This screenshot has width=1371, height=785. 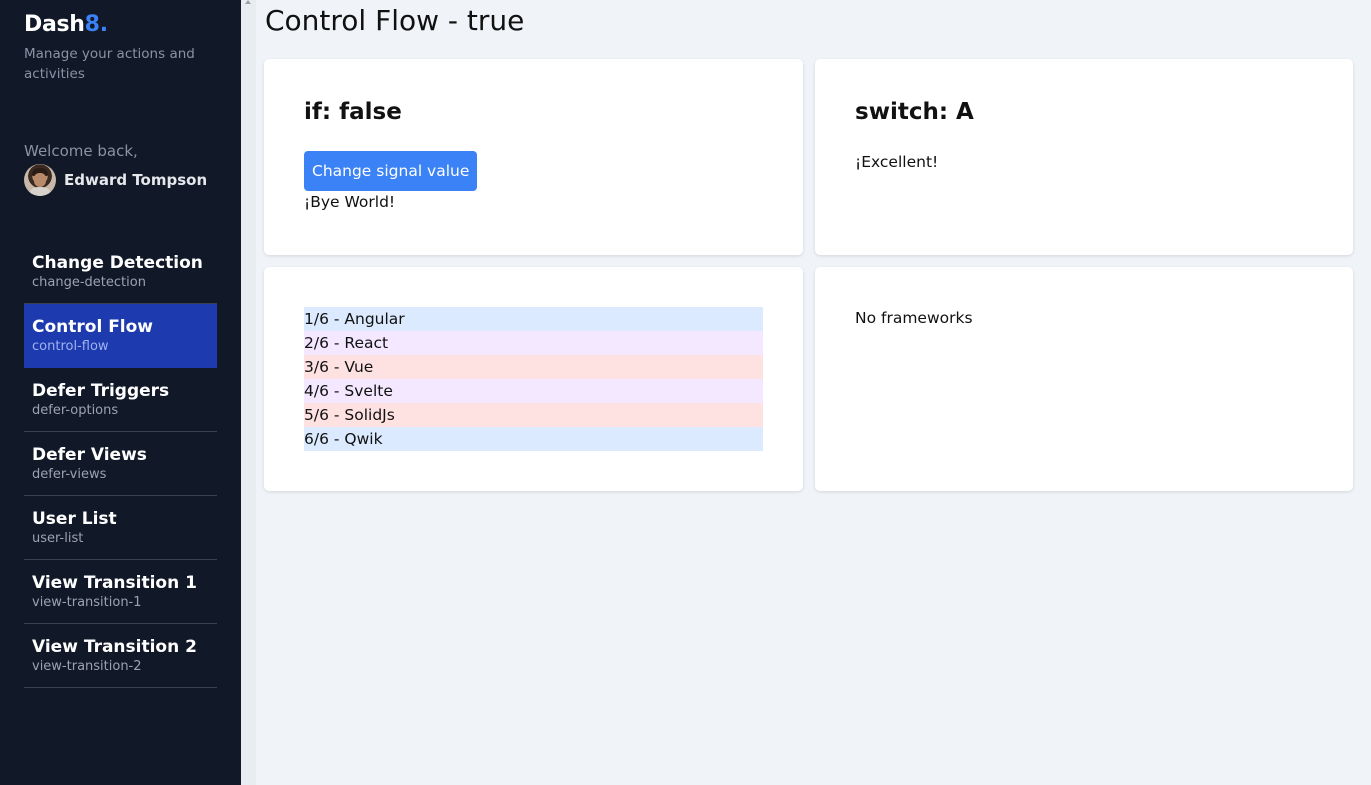 I want to click on scrollbar, so click(x=248, y=392).